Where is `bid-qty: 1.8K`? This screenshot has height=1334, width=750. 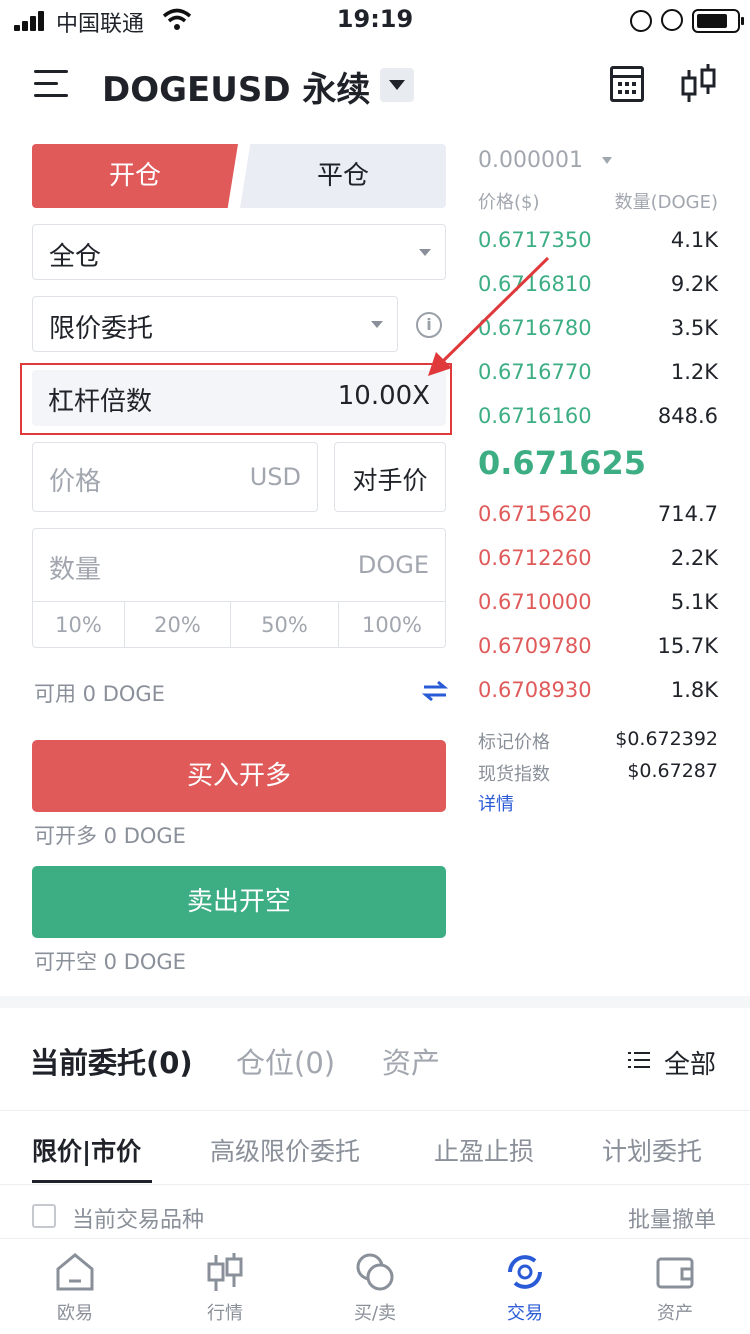
bid-qty: 1.8K is located at coordinates (694, 690).